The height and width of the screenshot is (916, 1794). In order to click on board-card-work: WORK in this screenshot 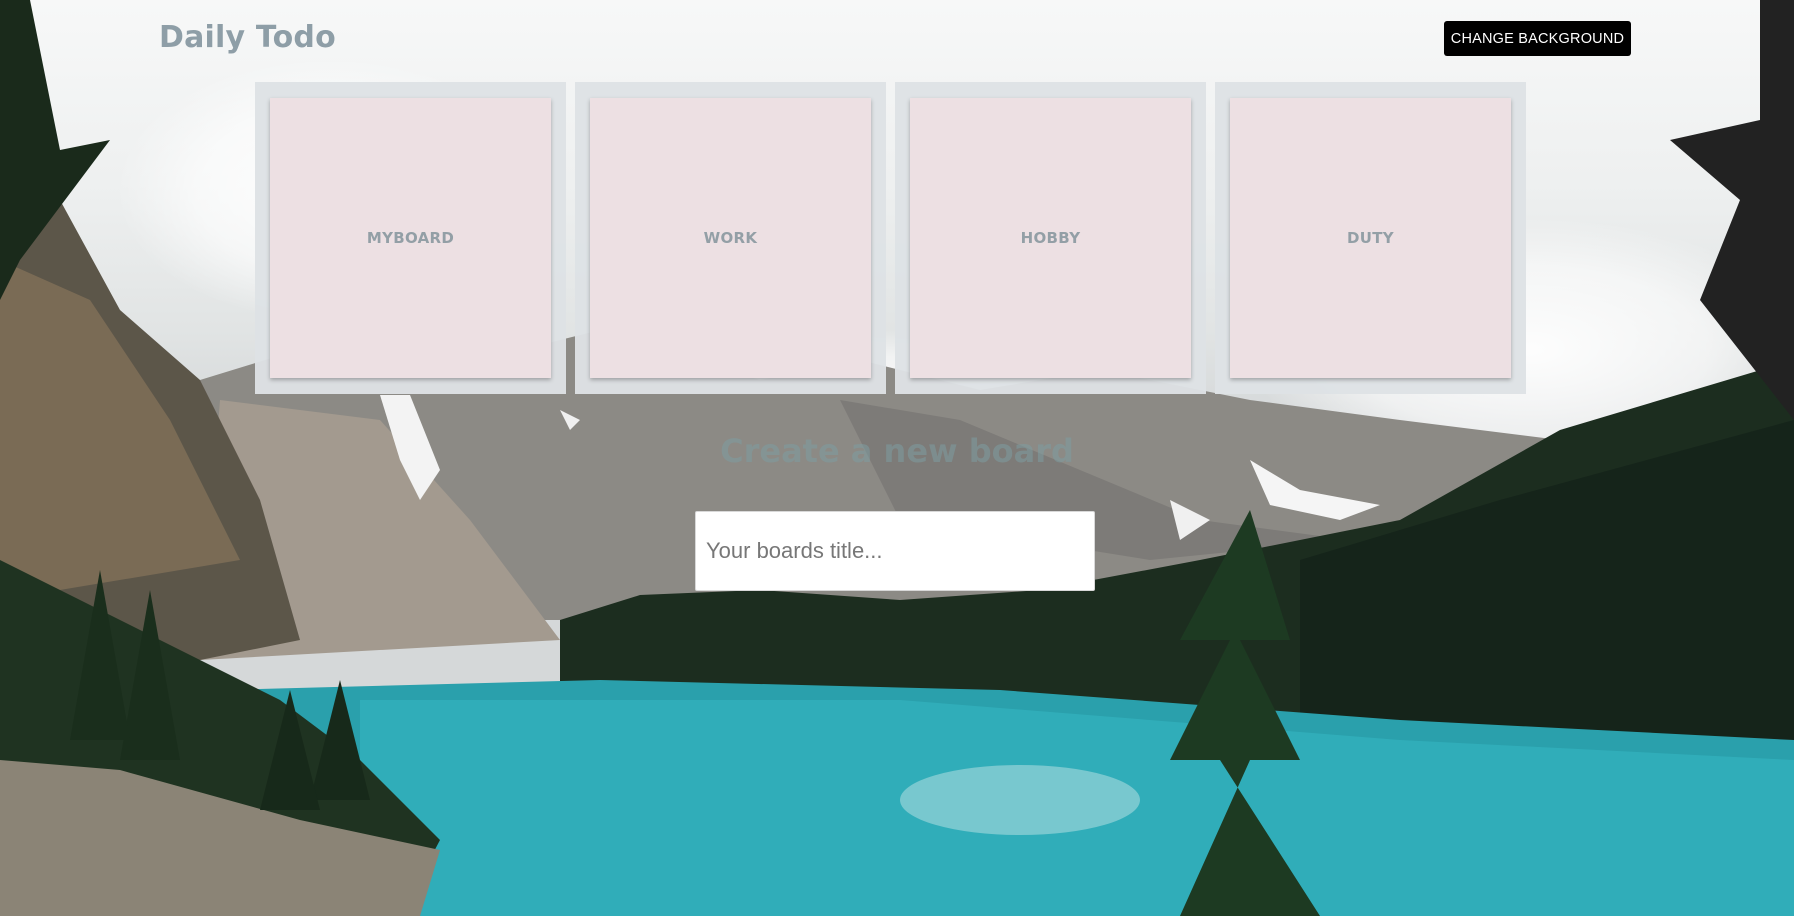, I will do `click(730, 238)`.